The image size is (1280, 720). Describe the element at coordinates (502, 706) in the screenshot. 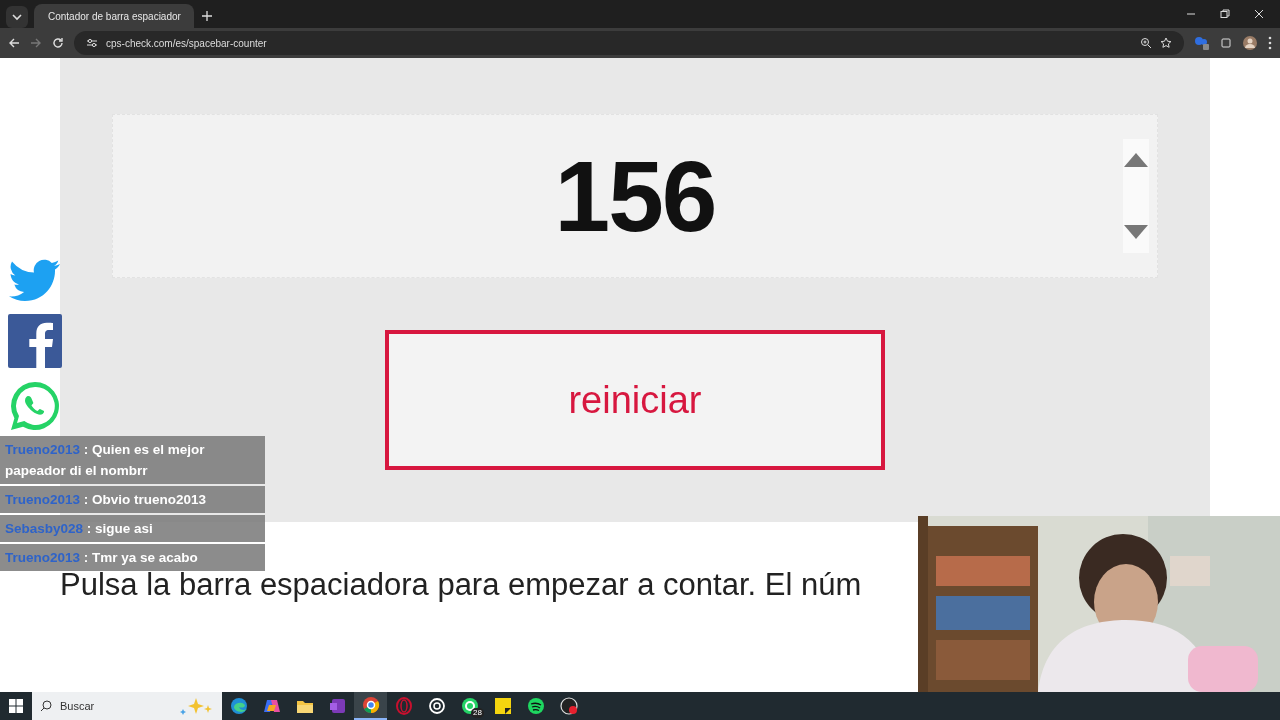

I see `sticky-note-icon` at that location.